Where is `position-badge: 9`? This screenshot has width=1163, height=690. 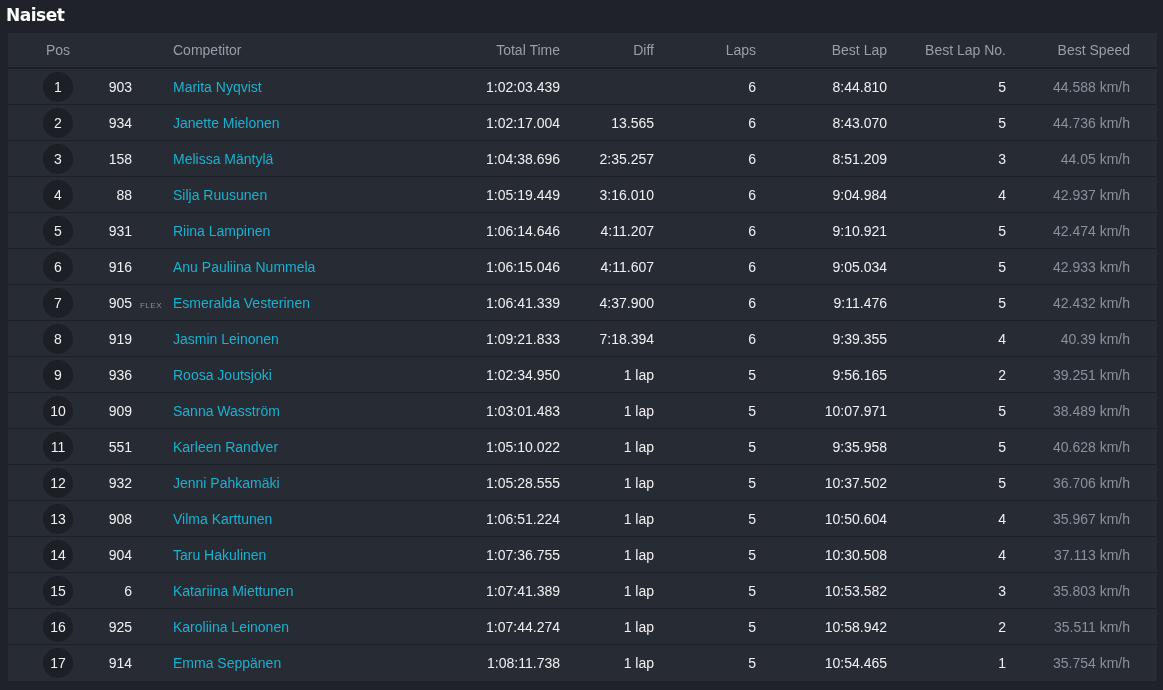 position-badge: 9 is located at coordinates (58, 374).